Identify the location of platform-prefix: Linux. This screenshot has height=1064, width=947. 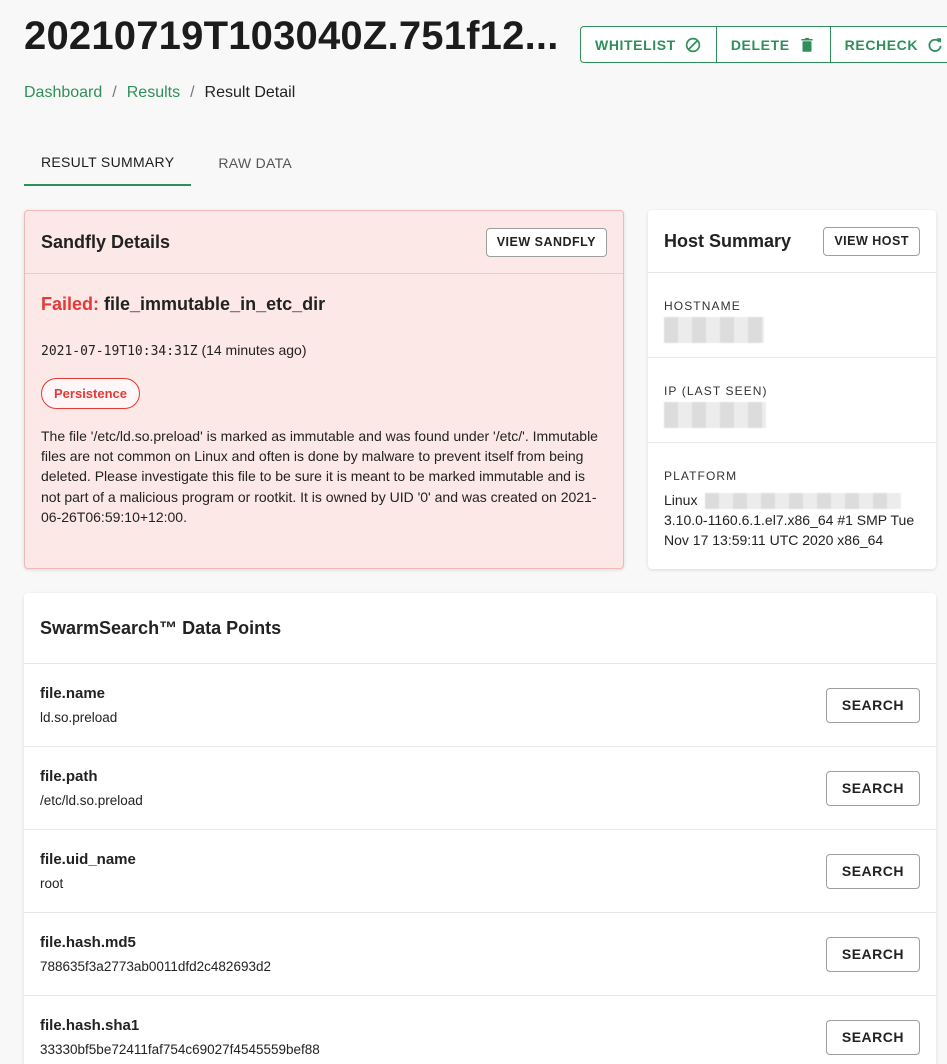
(681, 500).